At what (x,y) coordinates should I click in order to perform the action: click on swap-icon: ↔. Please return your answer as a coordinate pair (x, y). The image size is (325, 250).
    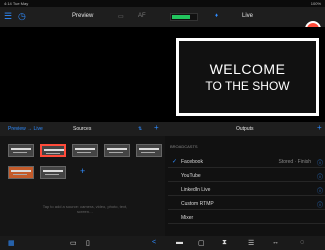
    Looking at the image, I should click on (275, 242).